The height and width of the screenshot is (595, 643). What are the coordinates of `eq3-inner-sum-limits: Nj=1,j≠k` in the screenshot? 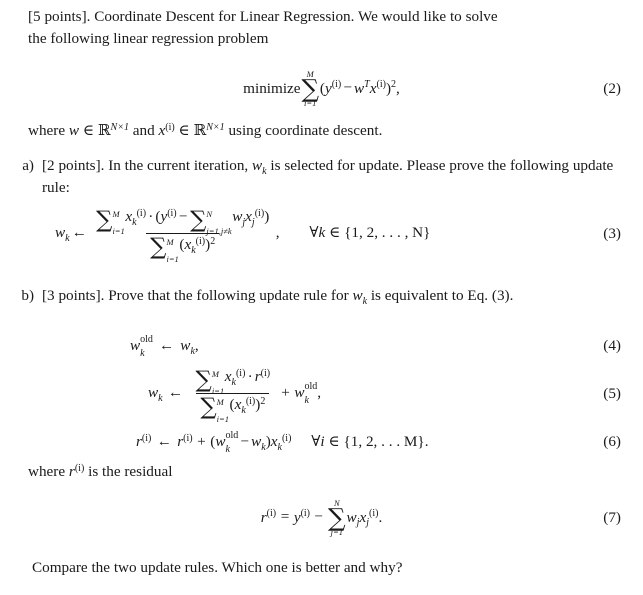 It's located at (218, 222).